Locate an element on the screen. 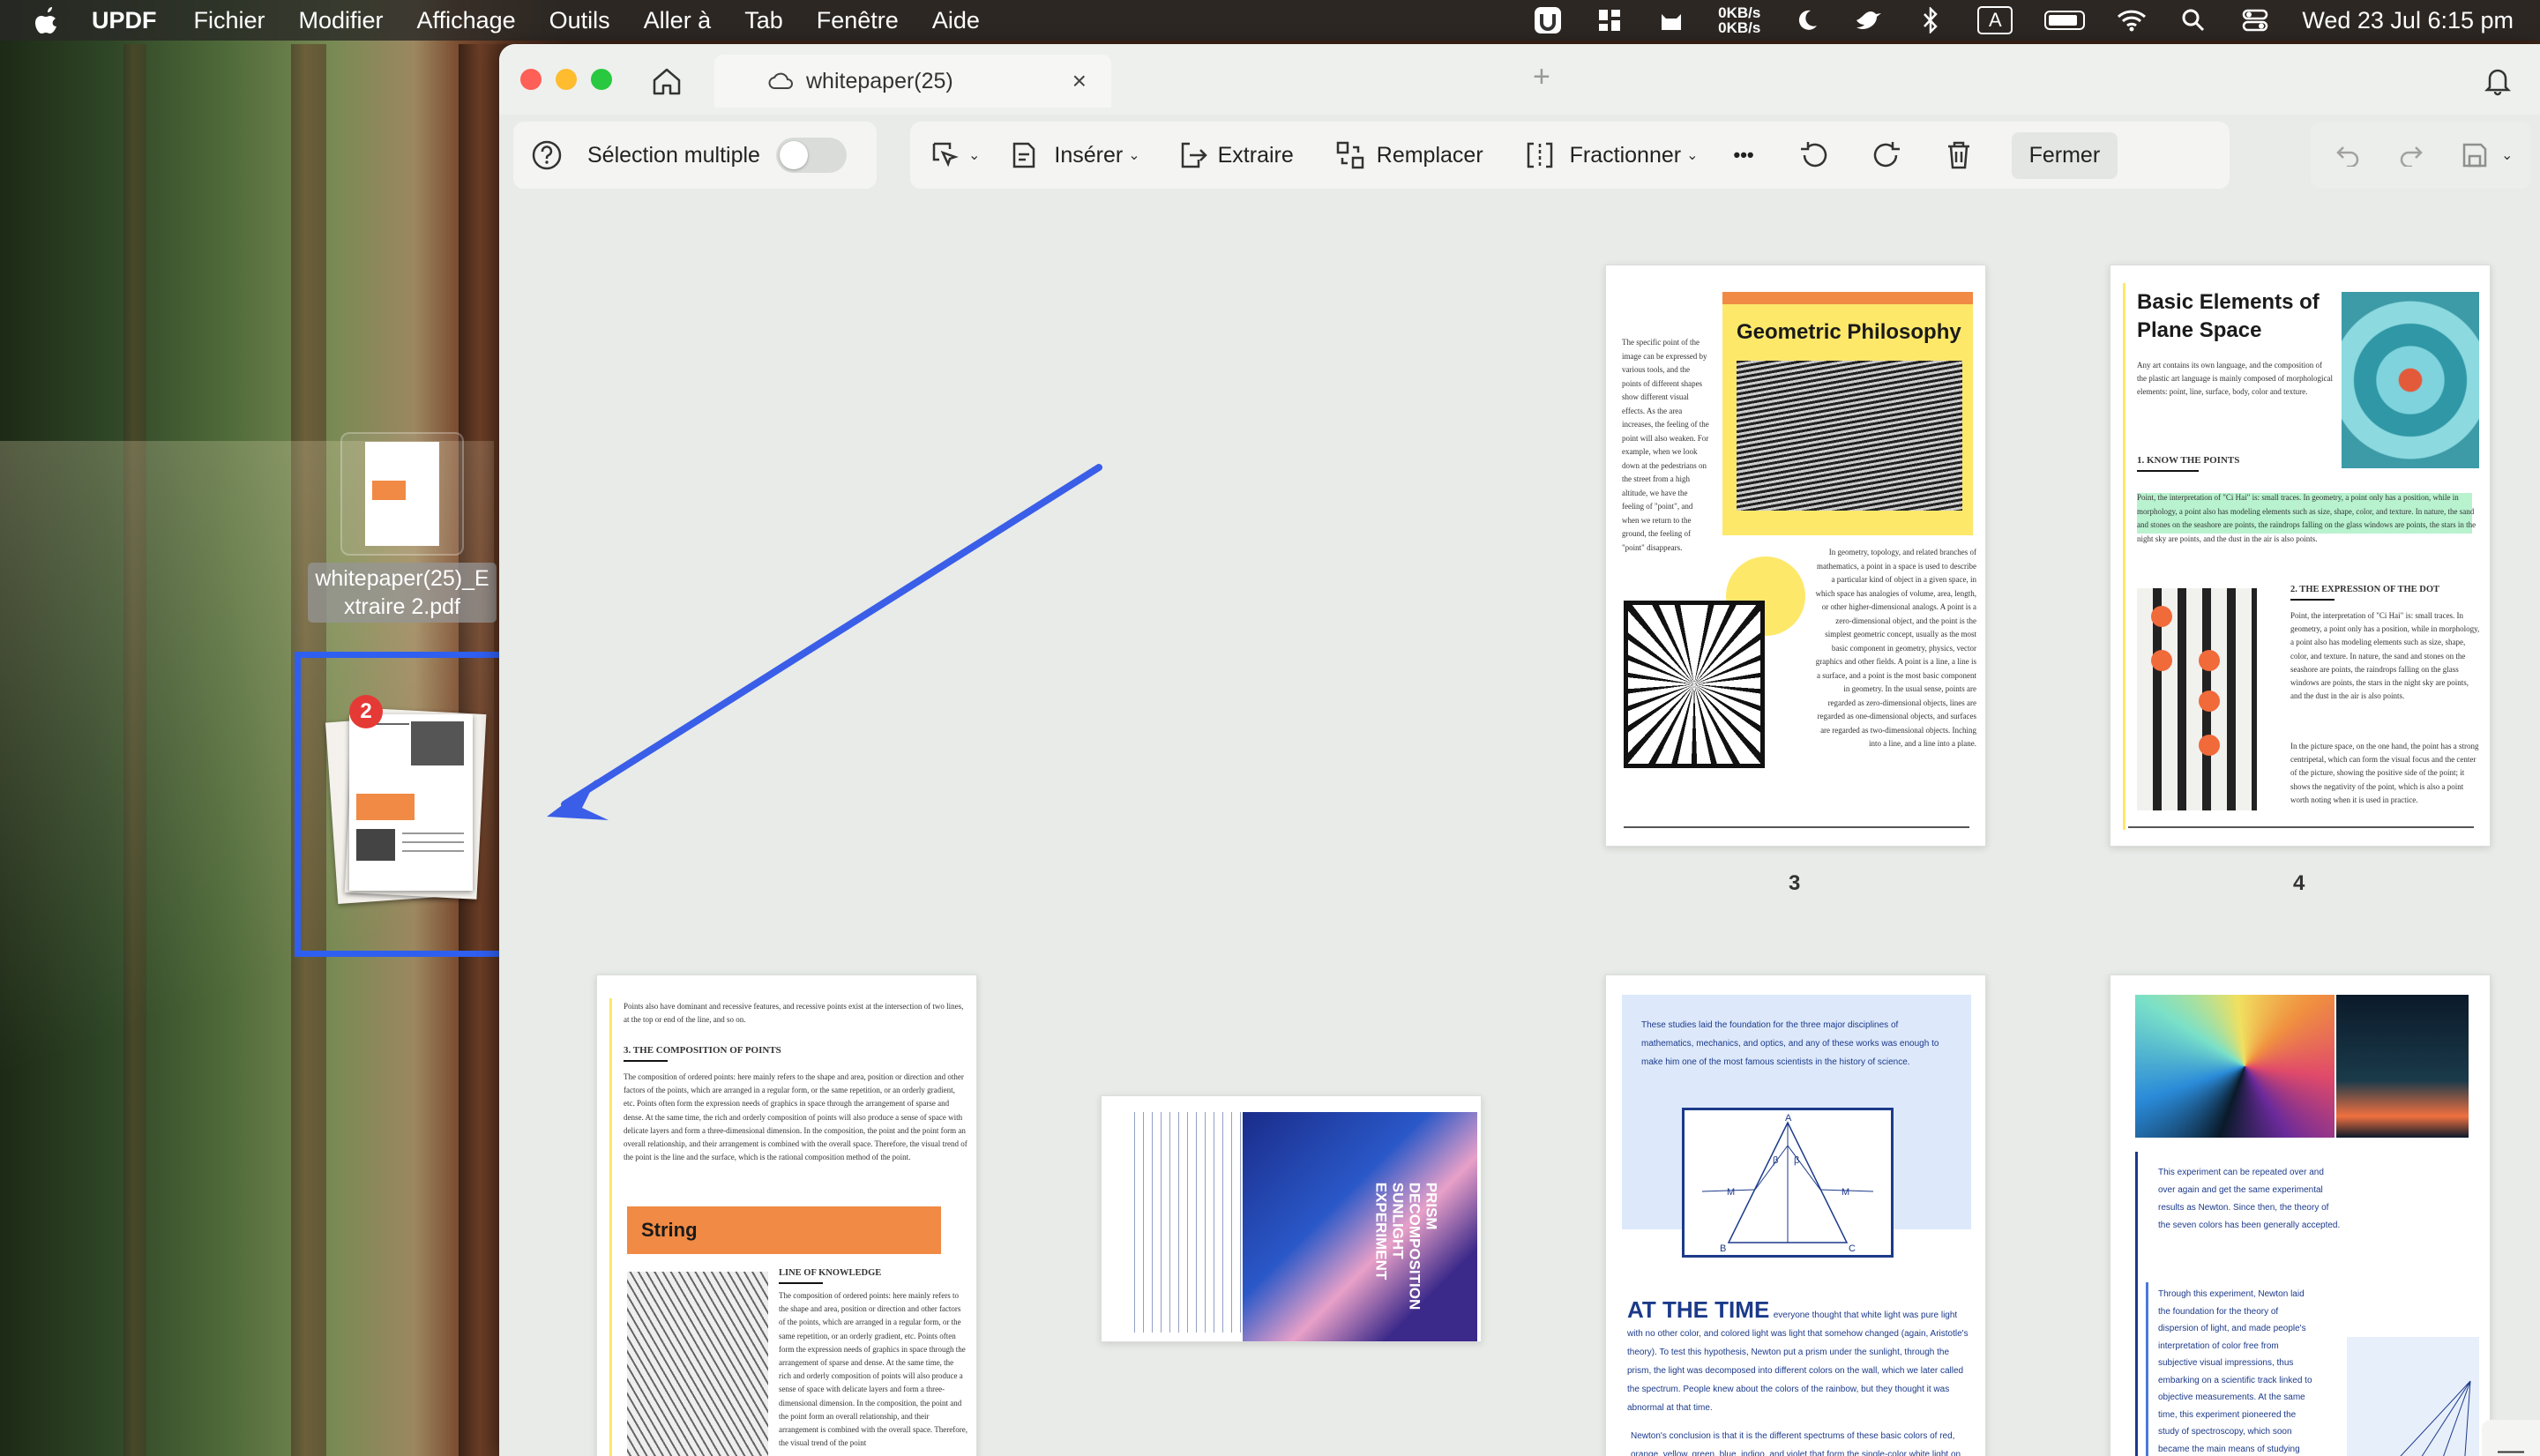 The height and width of the screenshot is (1456, 2540). menu-tab: Tab is located at coordinates (763, 20).